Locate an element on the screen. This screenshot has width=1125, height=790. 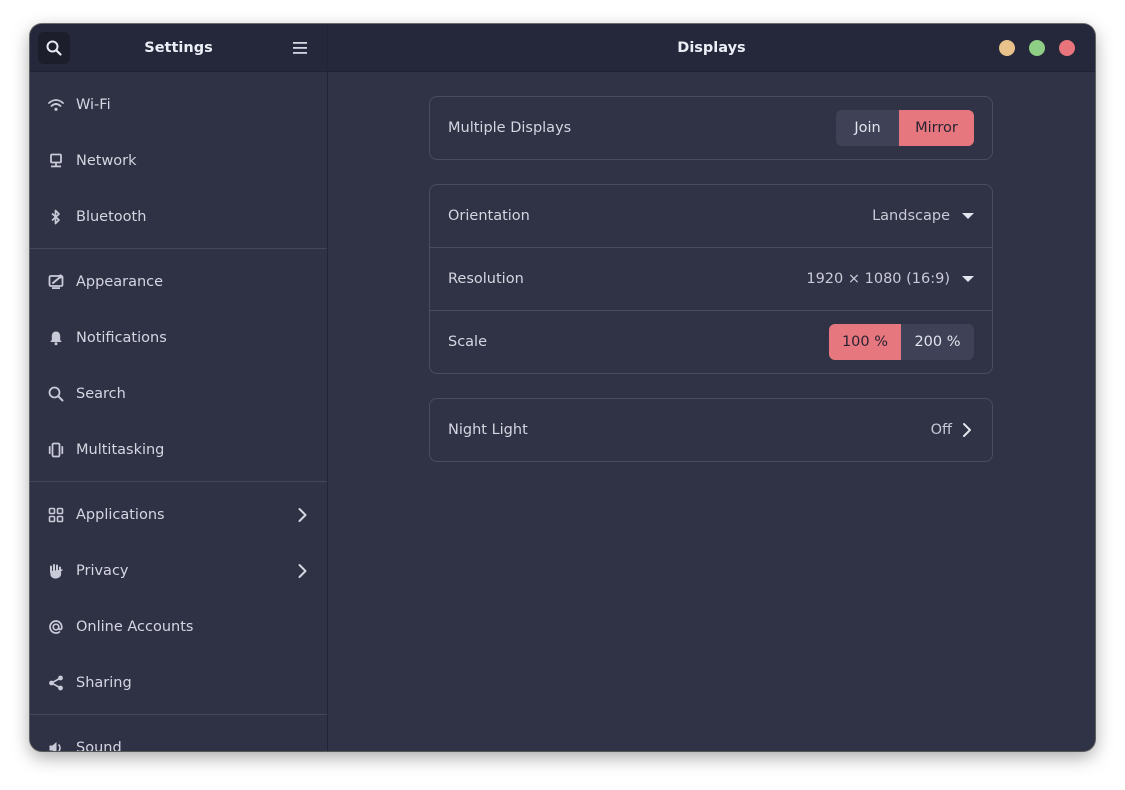
multiple-displays-card: Multiple Displays Join Mirror is located at coordinates (711, 128).